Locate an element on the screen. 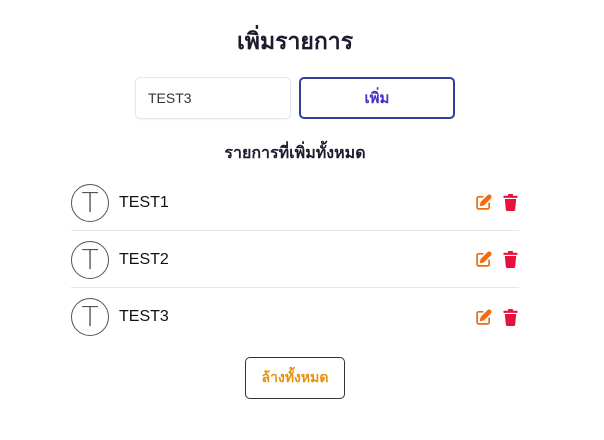 This screenshot has width=604, height=440. add-button: เพิ่ม is located at coordinates (377, 98).